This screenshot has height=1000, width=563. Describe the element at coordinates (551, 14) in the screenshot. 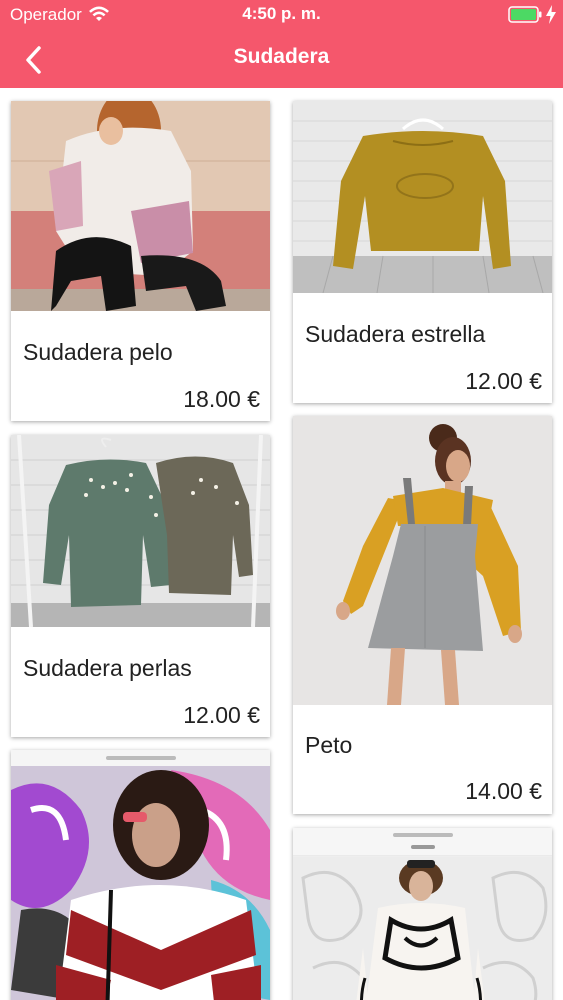

I see `charging-bolt-icon` at that location.